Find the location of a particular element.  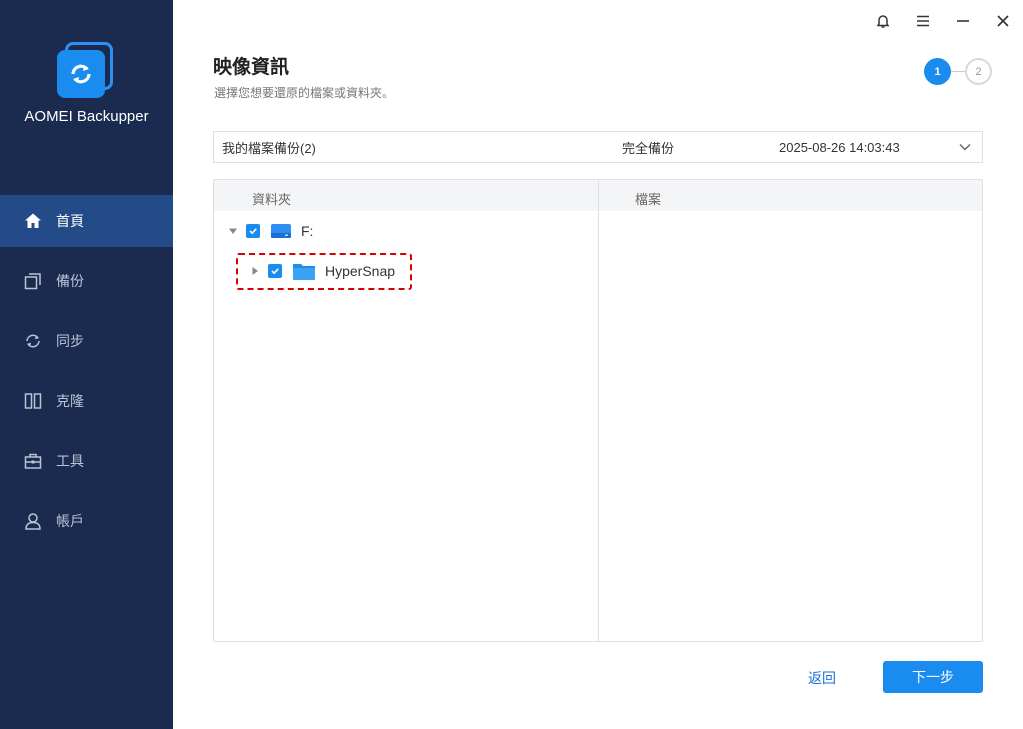

sync-icon is located at coordinates (33, 341).